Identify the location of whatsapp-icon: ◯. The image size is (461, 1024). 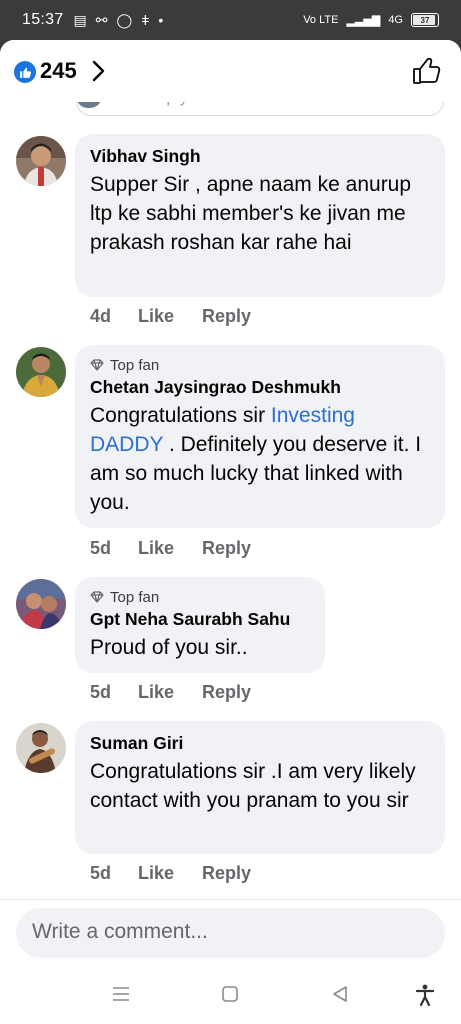
(124, 19).